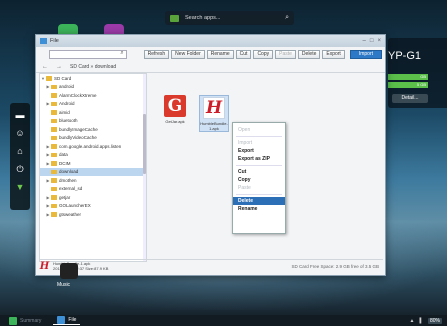  I want to click on battery-indicator: 80%, so click(434, 320).